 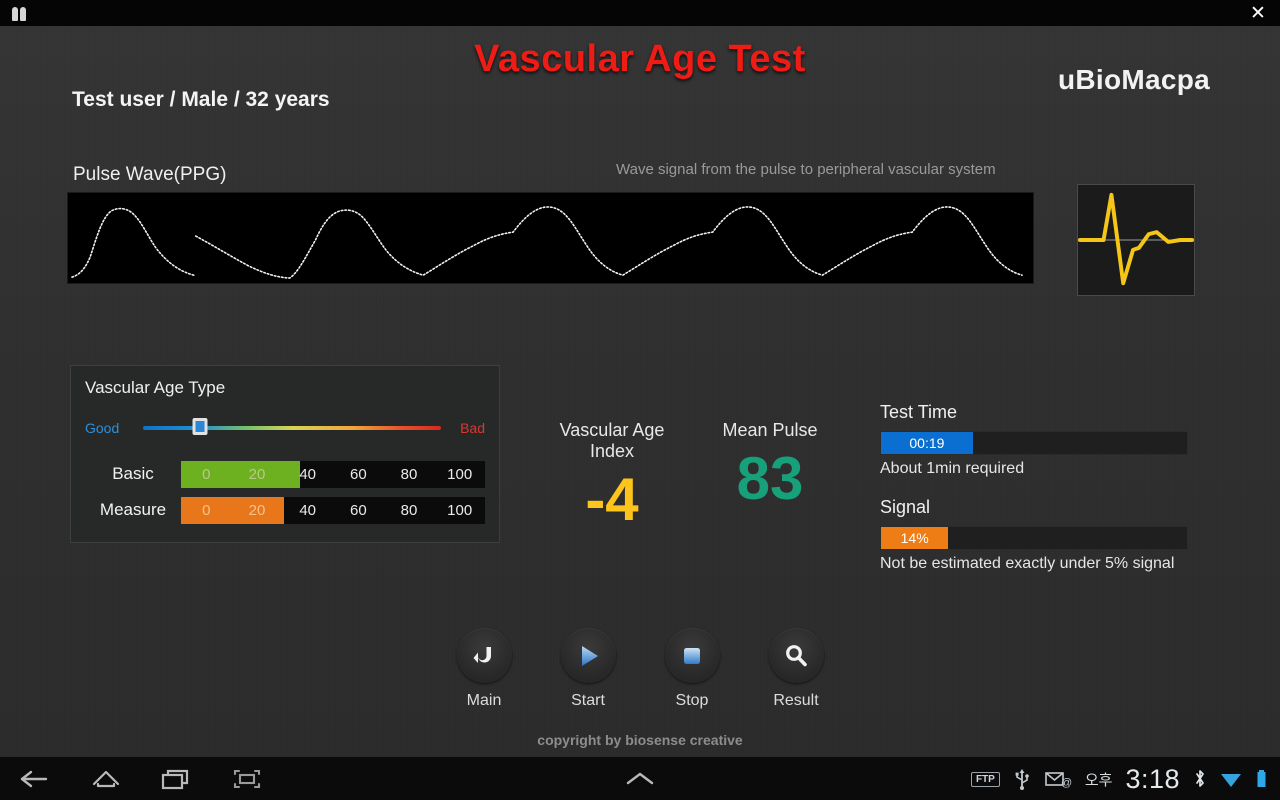 I want to click on user-info: Test user / Male / 32 years, so click(x=201, y=99).